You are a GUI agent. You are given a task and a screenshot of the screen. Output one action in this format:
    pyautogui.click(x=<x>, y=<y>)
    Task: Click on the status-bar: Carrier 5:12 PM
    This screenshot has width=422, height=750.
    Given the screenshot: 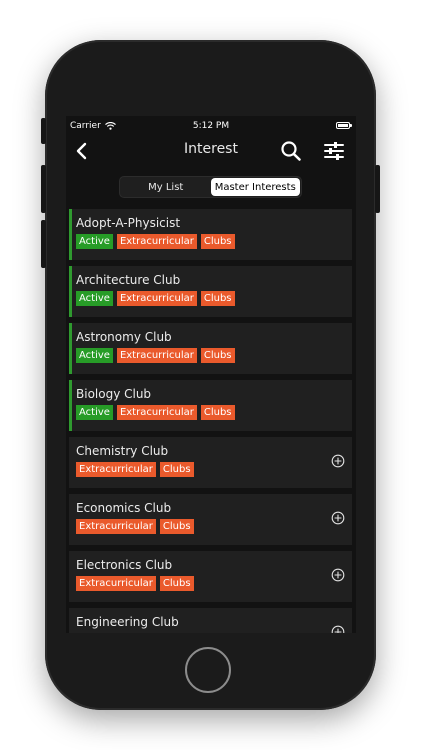 What is the action you would take?
    pyautogui.click(x=211, y=126)
    